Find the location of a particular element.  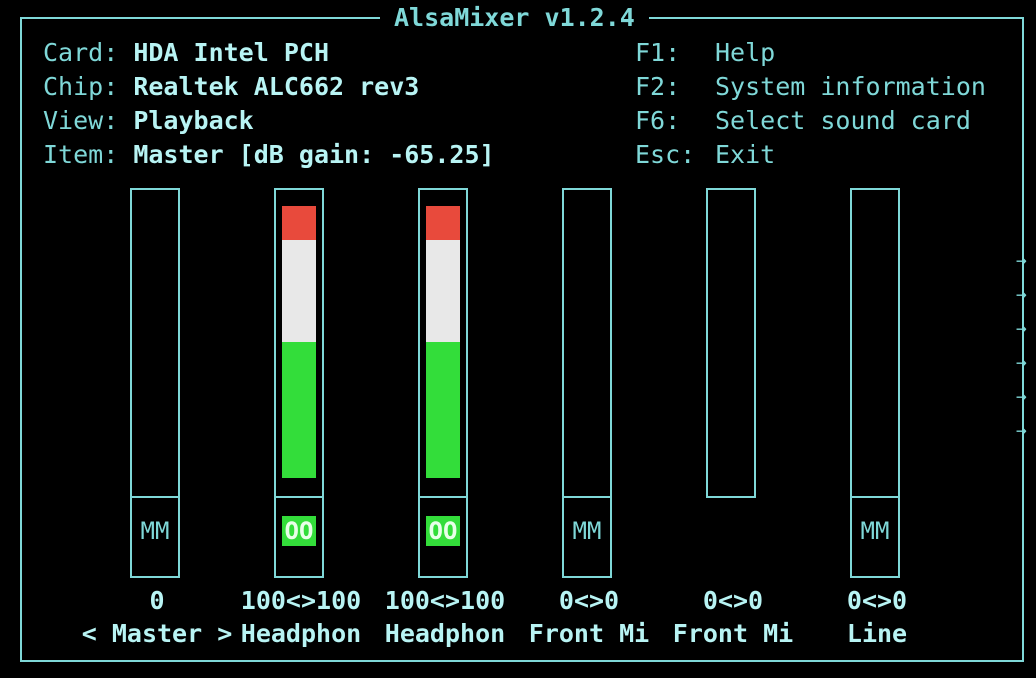

item-label: Item: is located at coordinates (81, 154).